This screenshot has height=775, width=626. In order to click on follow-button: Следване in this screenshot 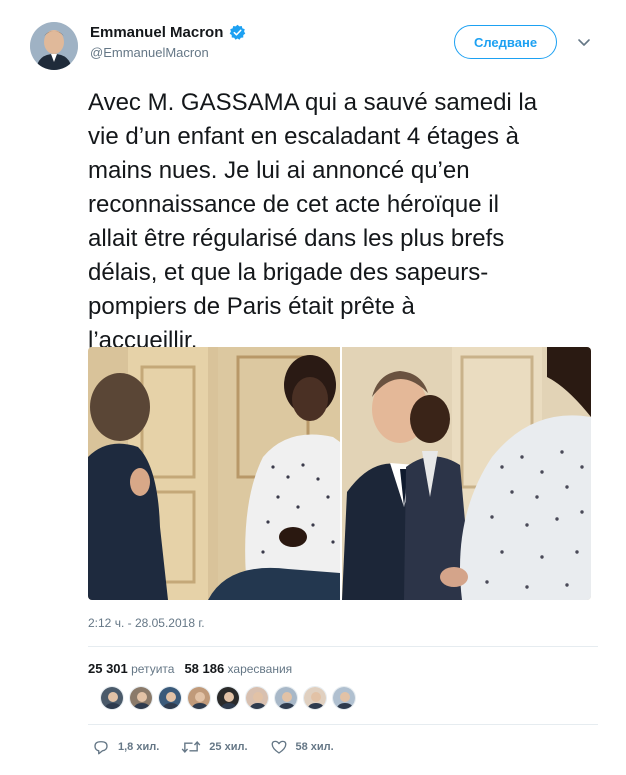, I will do `click(505, 42)`.